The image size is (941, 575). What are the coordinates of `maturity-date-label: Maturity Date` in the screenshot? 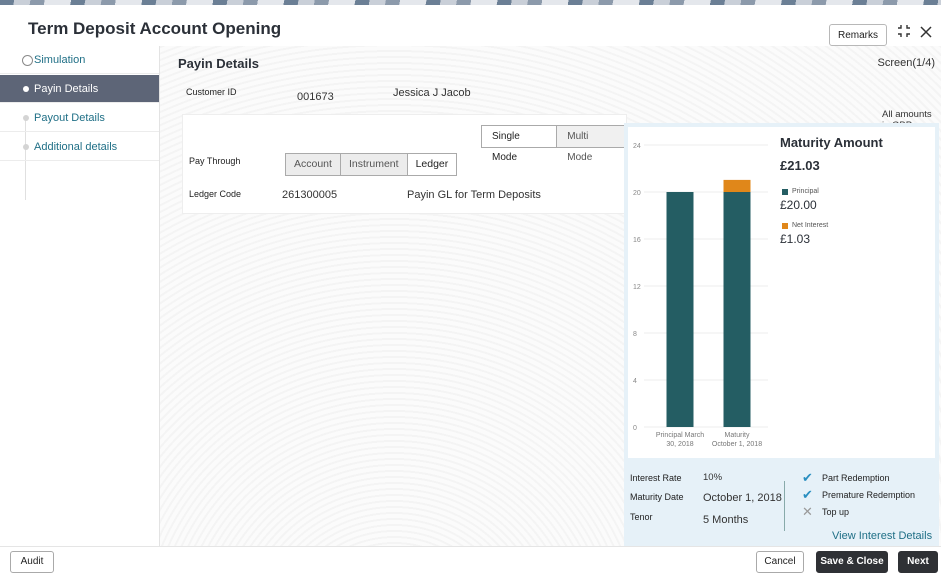 It's located at (657, 497).